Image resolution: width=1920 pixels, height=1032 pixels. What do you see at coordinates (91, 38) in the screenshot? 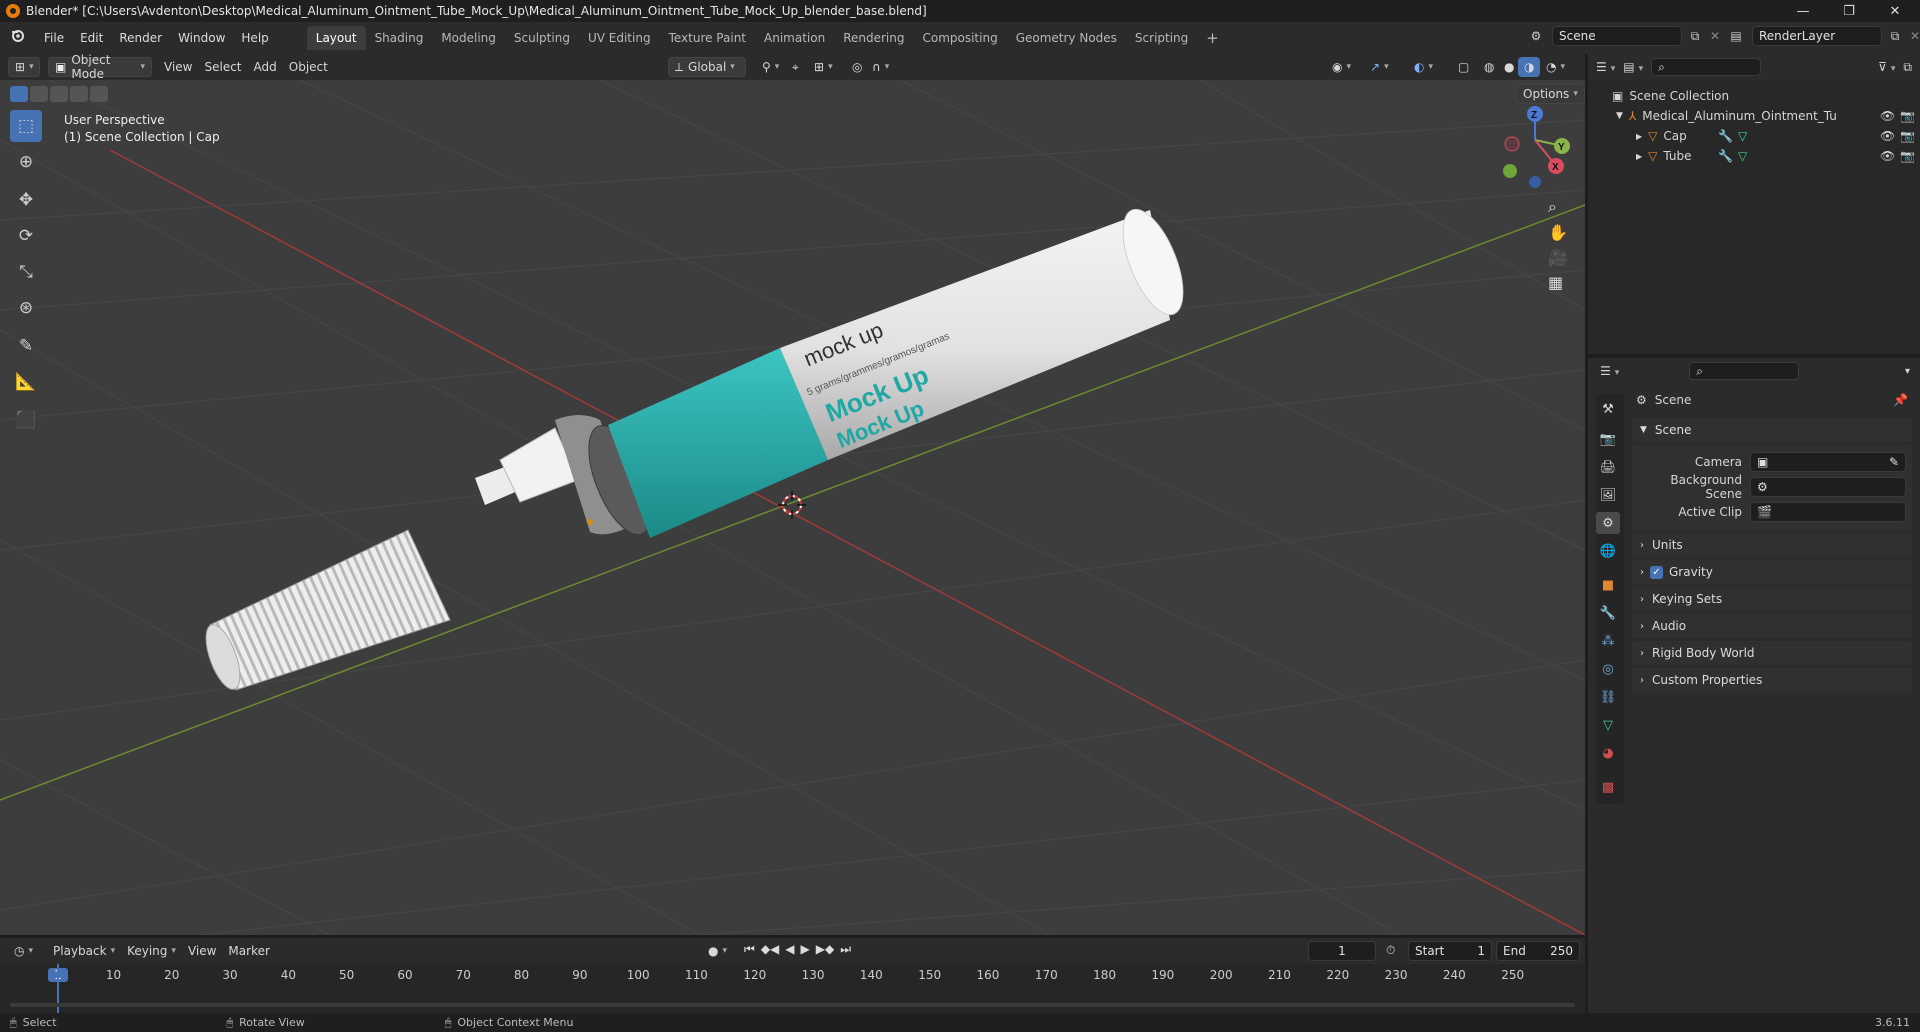
I see `menu-edit: Edit` at bounding box center [91, 38].